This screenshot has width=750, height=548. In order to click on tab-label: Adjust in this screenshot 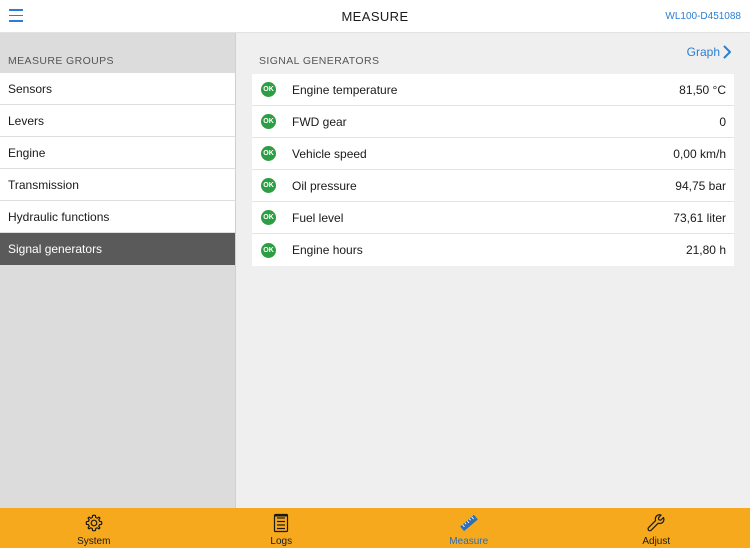, I will do `click(656, 541)`.